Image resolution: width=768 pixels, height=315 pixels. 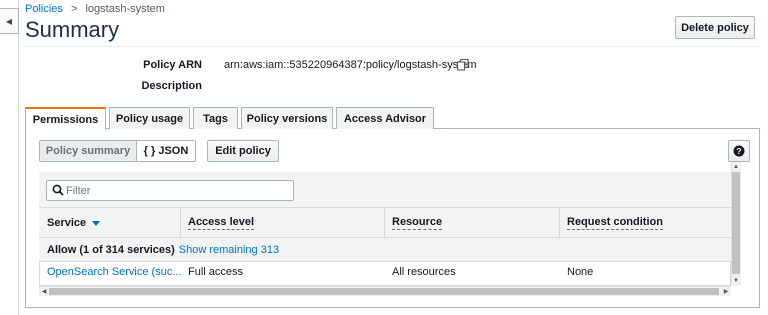 I want to click on help-icon: ?, so click(x=739, y=151).